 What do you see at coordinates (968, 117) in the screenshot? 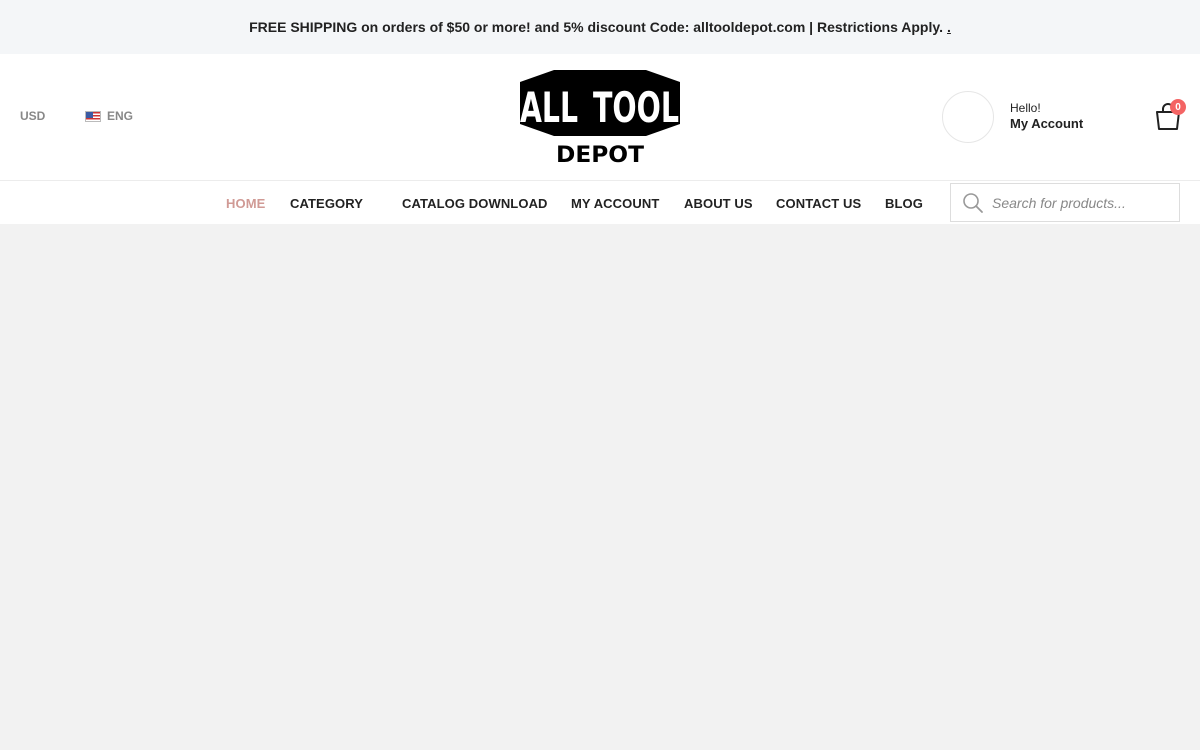
I see `account-avatar` at bounding box center [968, 117].